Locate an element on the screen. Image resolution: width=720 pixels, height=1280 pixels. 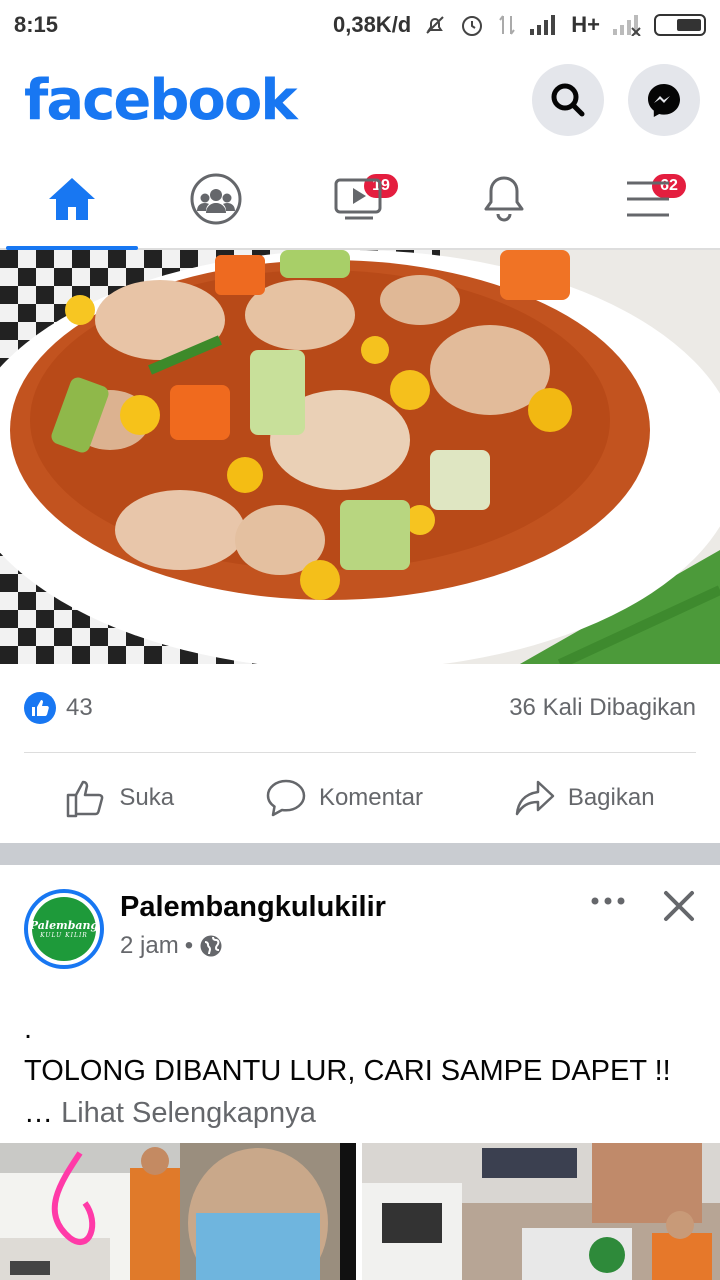
avatar-logo: Palembang KULU KILIR is located at coordinates (64, 929).